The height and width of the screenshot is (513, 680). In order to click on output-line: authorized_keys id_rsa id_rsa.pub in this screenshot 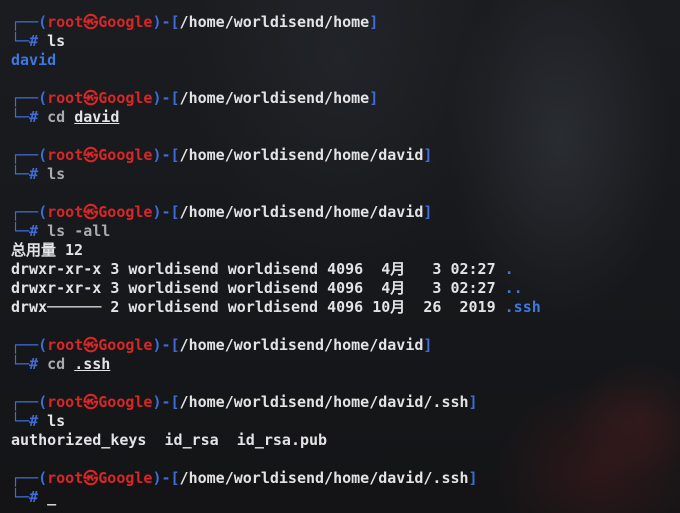, I will do `click(343, 440)`.